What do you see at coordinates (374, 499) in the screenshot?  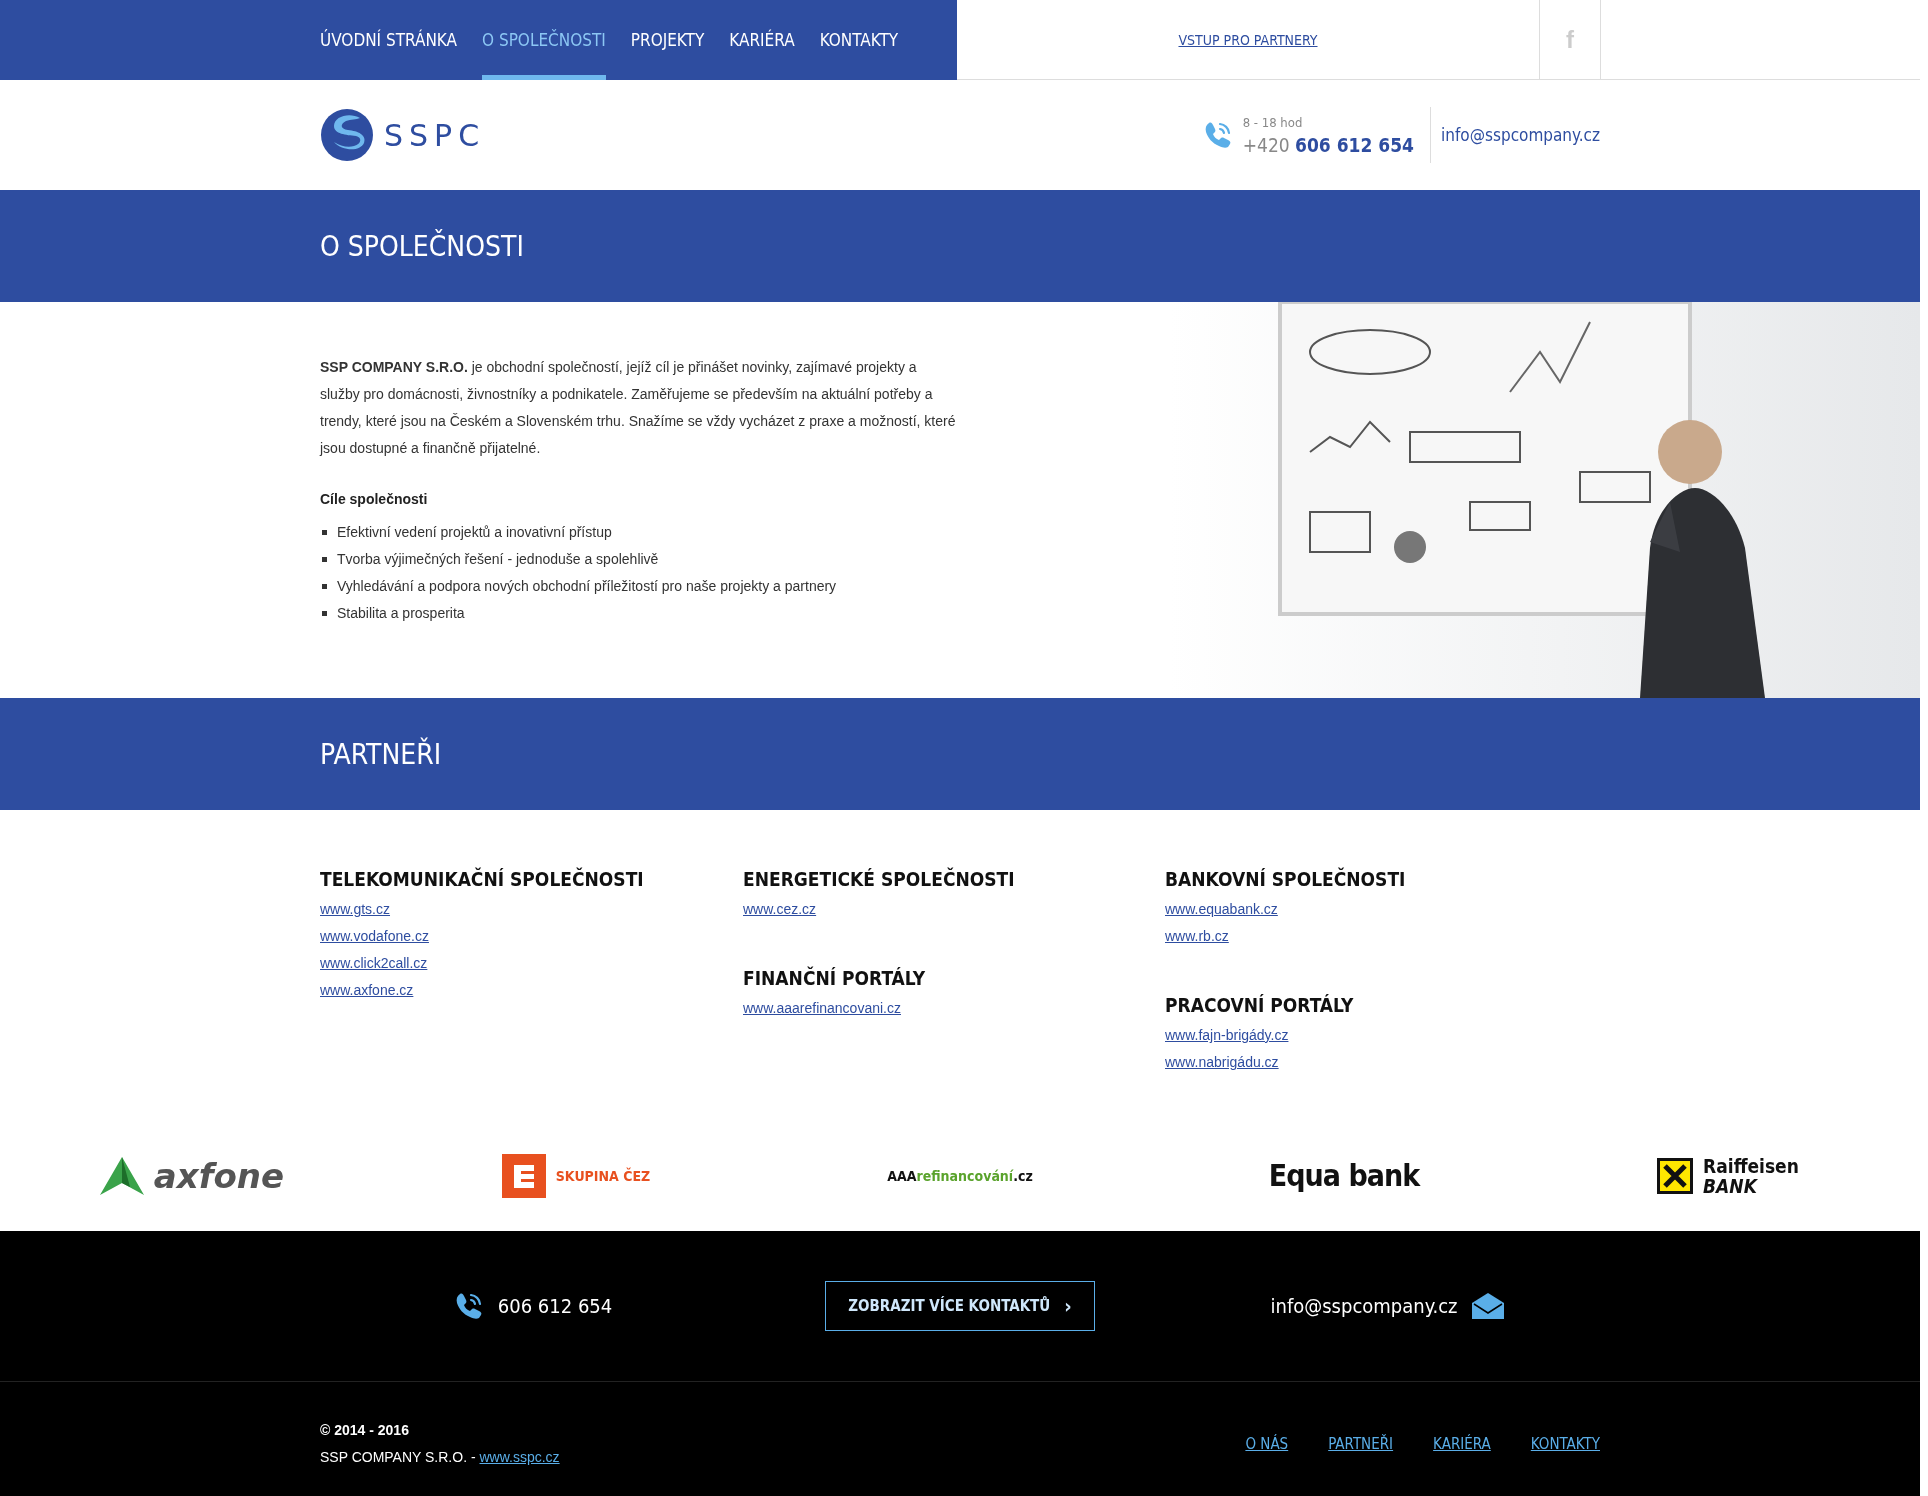 I see `goals-heading: Cíle společnosti` at bounding box center [374, 499].